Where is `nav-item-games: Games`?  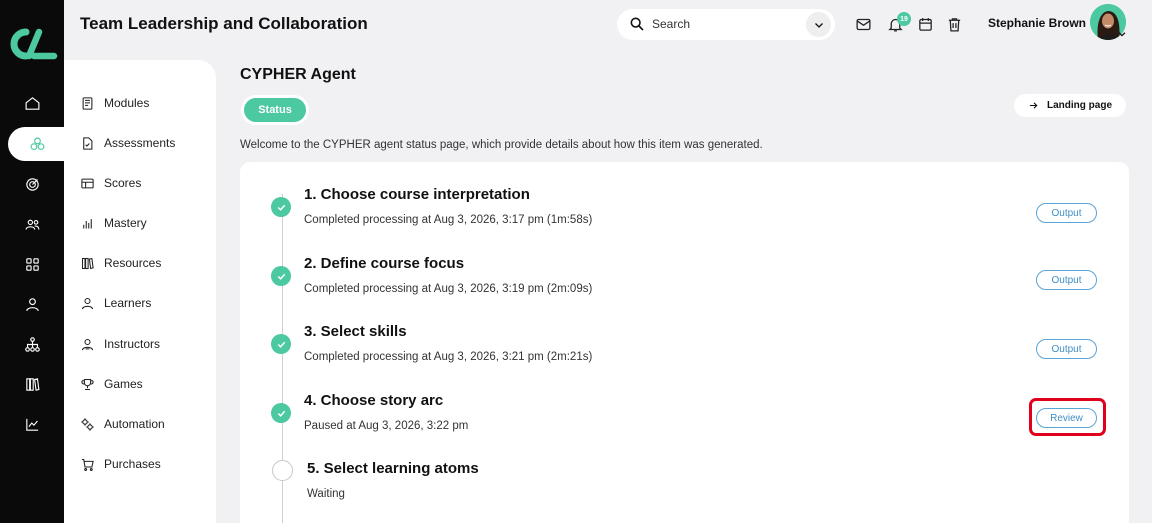
nav-item-games: Games is located at coordinates (111, 384).